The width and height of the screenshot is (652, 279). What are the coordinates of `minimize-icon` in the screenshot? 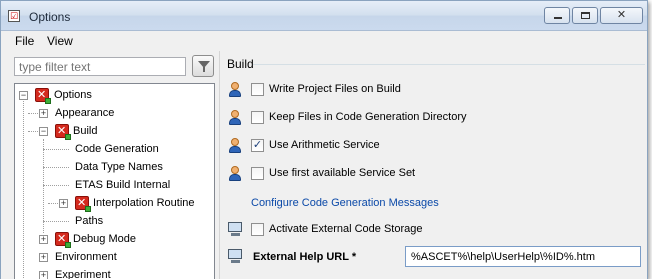 It's located at (558, 18).